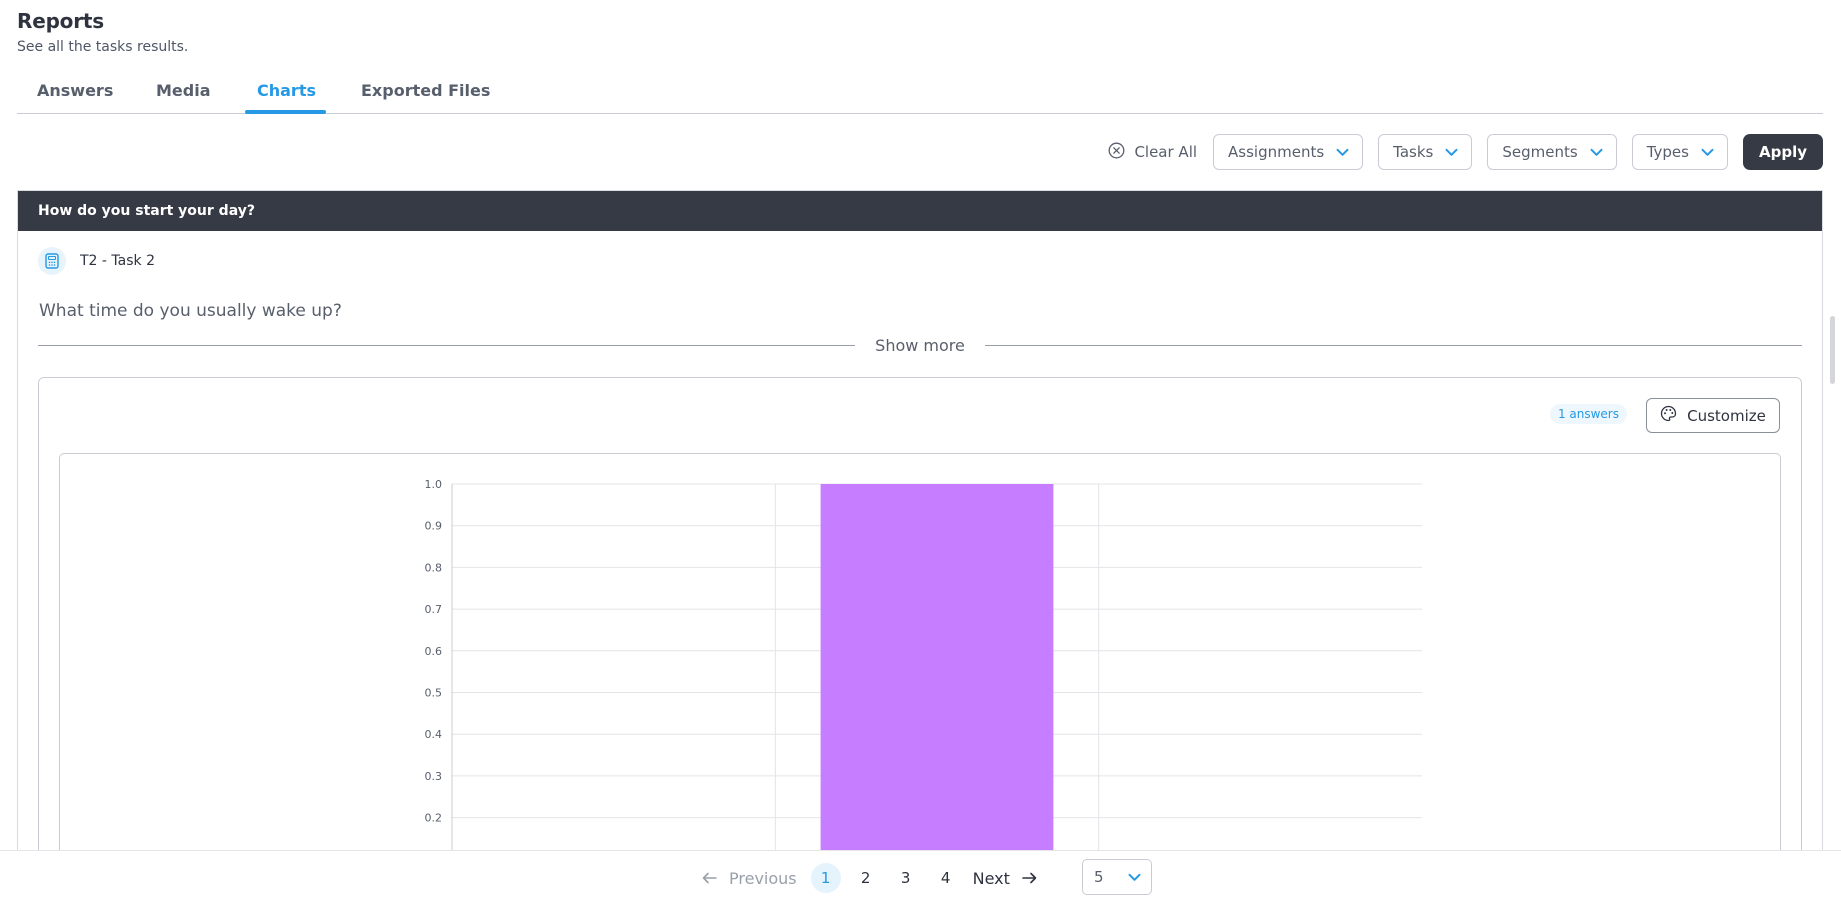 This screenshot has width=1841, height=900. What do you see at coordinates (937, 667) in the screenshot?
I see `chart-bar` at bounding box center [937, 667].